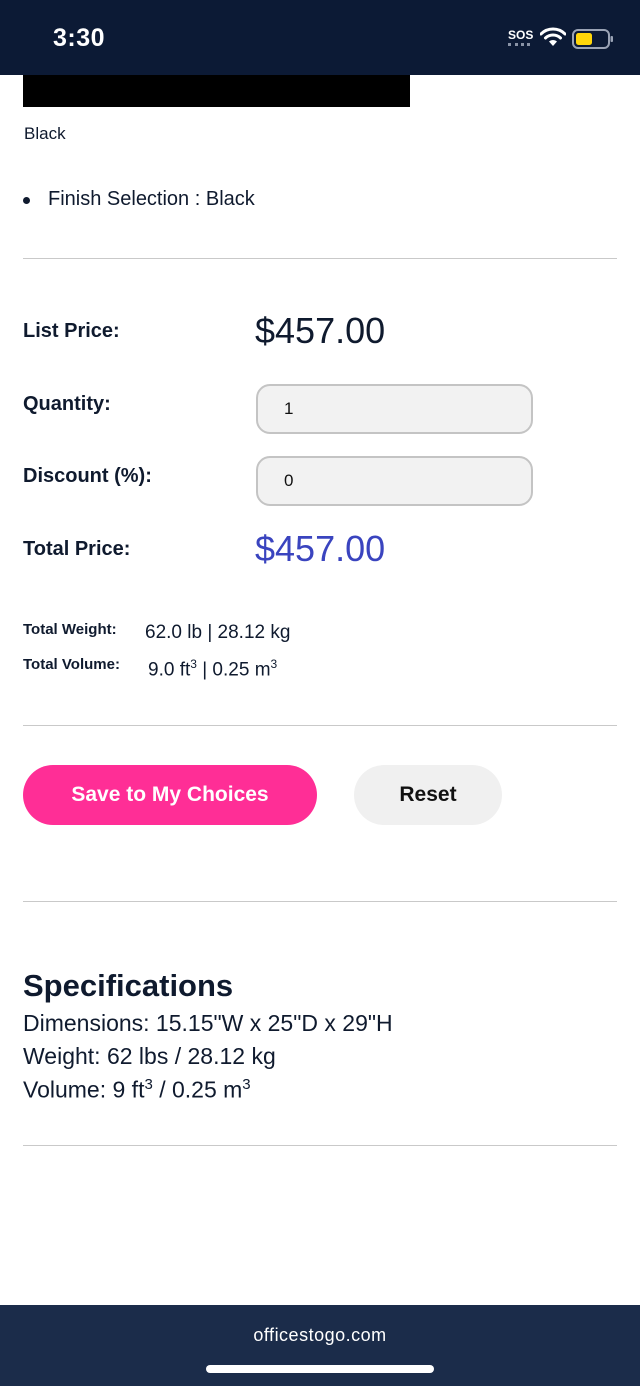 This screenshot has height=1386, width=640. What do you see at coordinates (320, 37) in the screenshot?
I see `status-bar: 3:30 SOS` at bounding box center [320, 37].